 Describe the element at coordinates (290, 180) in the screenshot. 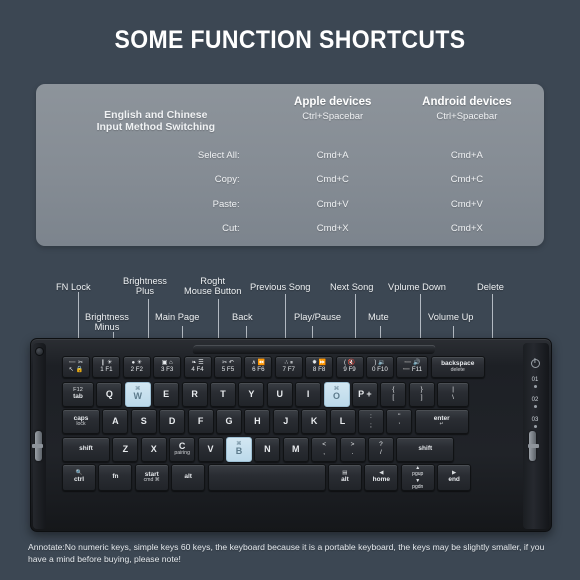

I see `table-row: Copy: Cmd+C Cmd+C` at that location.